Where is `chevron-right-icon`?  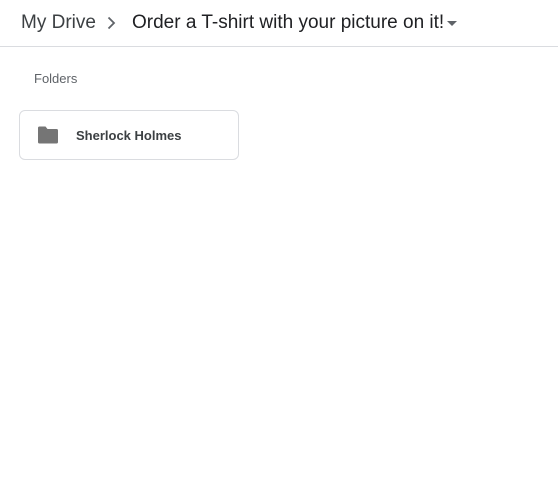
chevron-right-icon is located at coordinates (111, 23).